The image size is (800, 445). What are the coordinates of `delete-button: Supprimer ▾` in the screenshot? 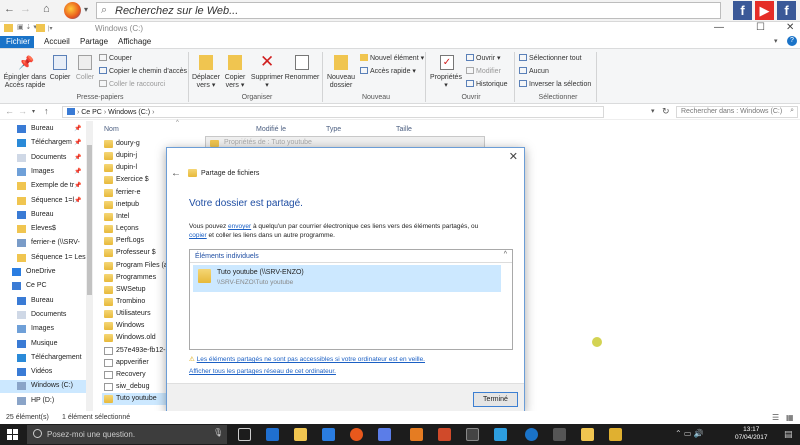 It's located at (267, 82).